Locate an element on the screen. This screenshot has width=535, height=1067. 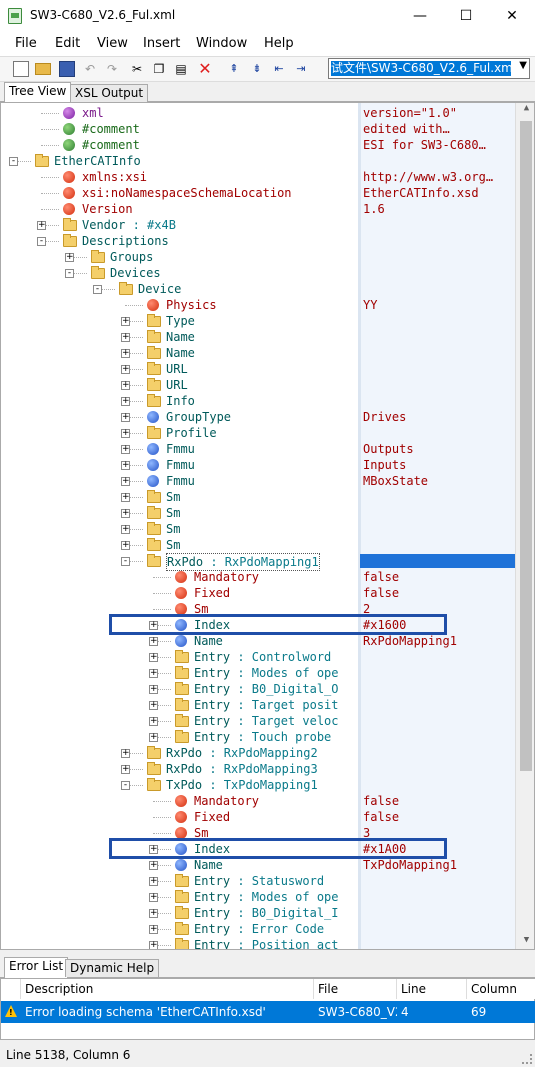
tree-row: + Entry : Target posit is located at coordinates (258, 705).